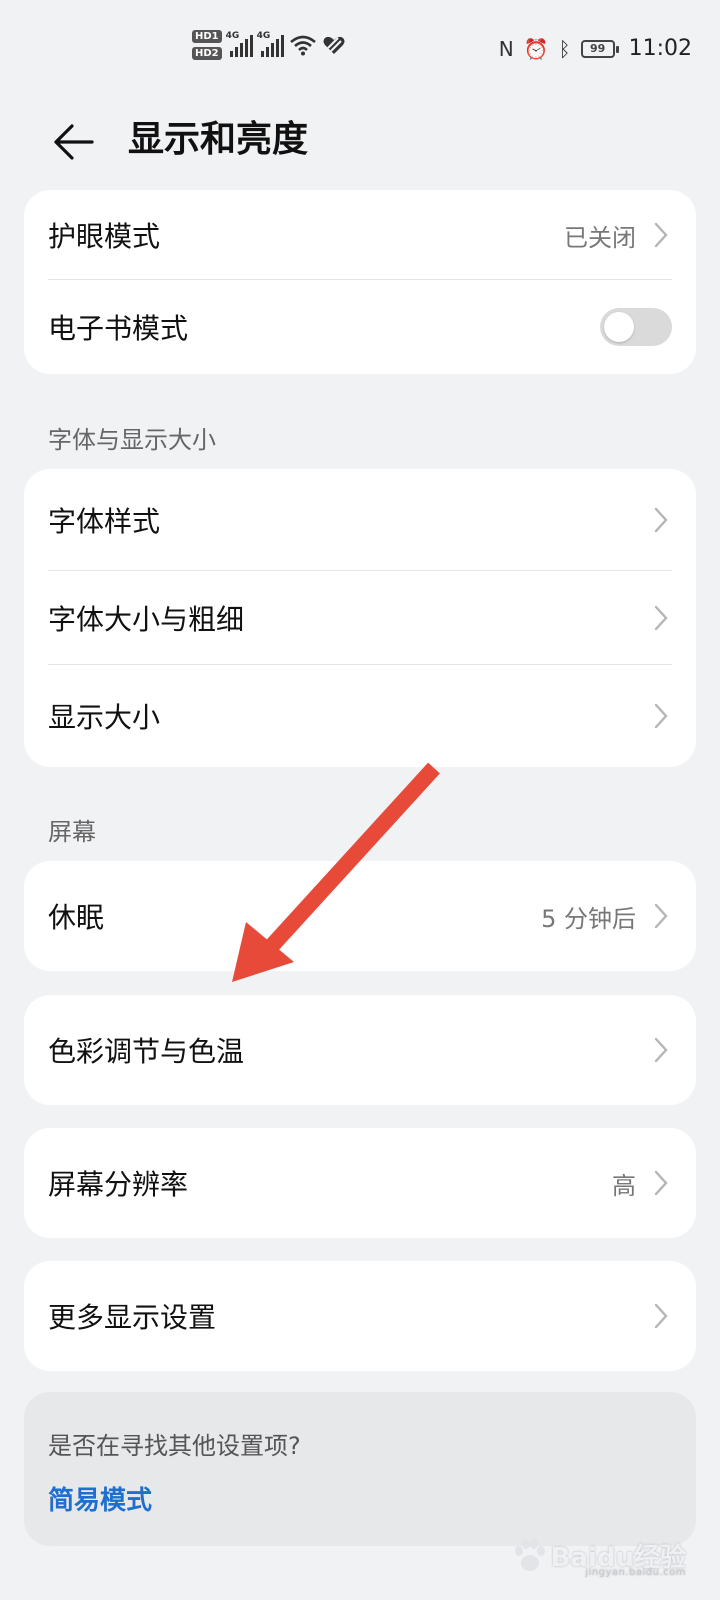 The width and height of the screenshot is (720, 1600). I want to click on signal-2-icon: 4G, so click(270, 44).